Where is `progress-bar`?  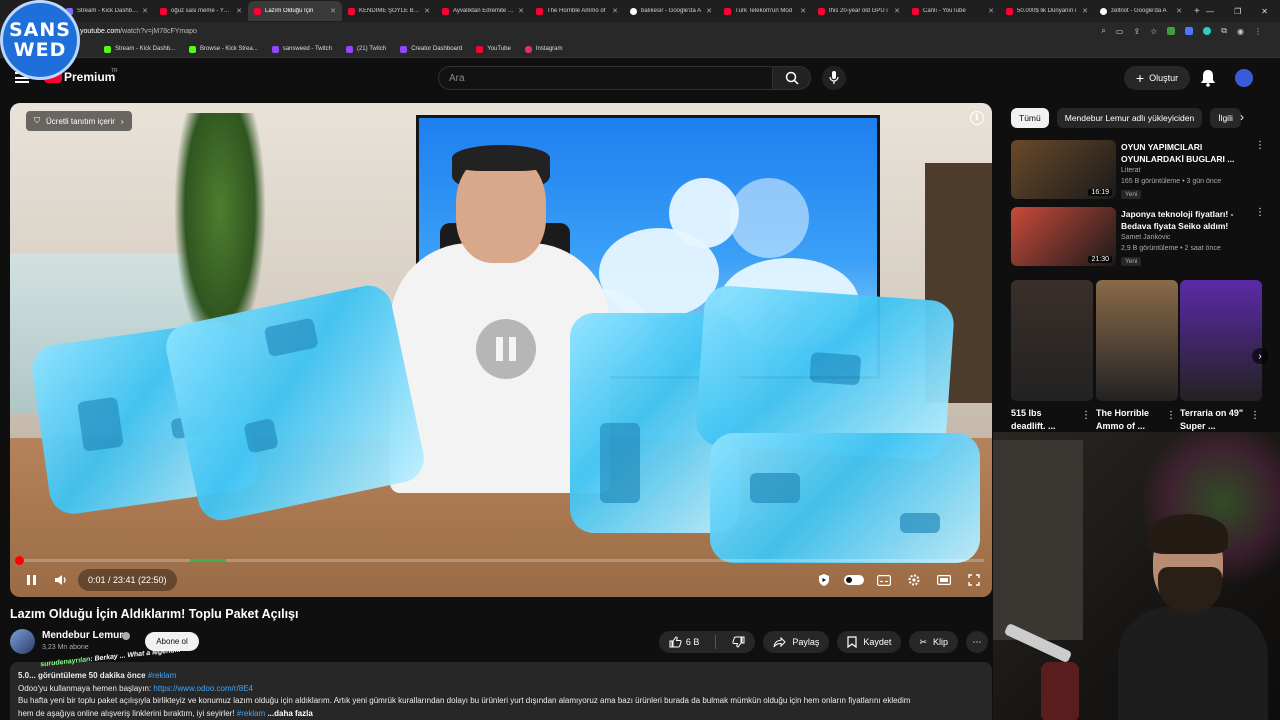 progress-bar is located at coordinates (499, 560).